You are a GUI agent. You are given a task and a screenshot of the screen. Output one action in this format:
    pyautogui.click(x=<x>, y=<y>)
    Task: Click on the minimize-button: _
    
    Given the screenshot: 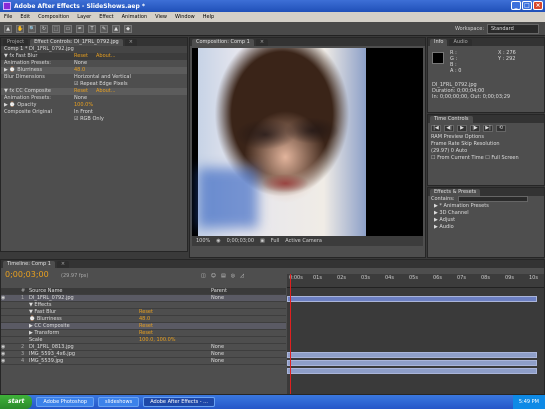 What is the action you would take?
    pyautogui.click(x=516, y=5)
    